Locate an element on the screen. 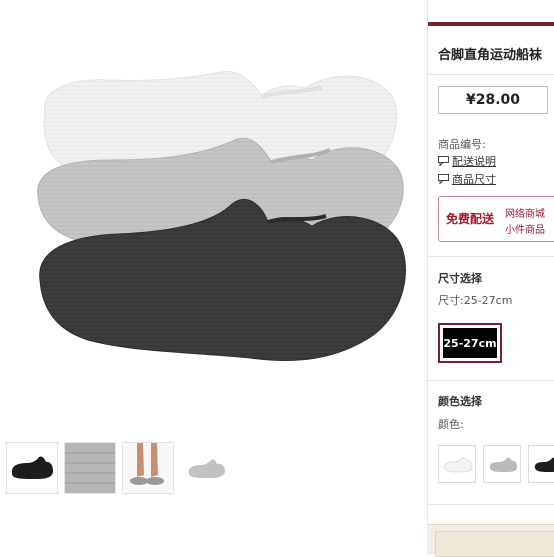 The height and width of the screenshot is (557, 554). shipping-line-1: 网络商城 is located at coordinates (525, 214).